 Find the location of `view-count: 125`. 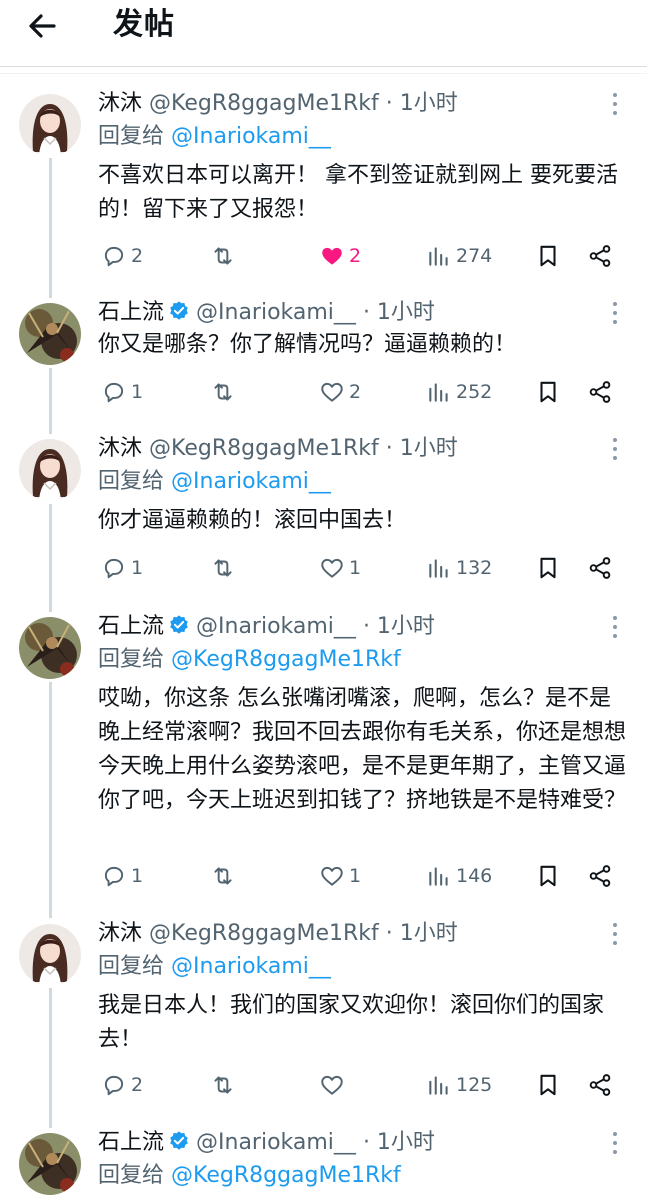

view-count: 125 is located at coordinates (474, 1085).